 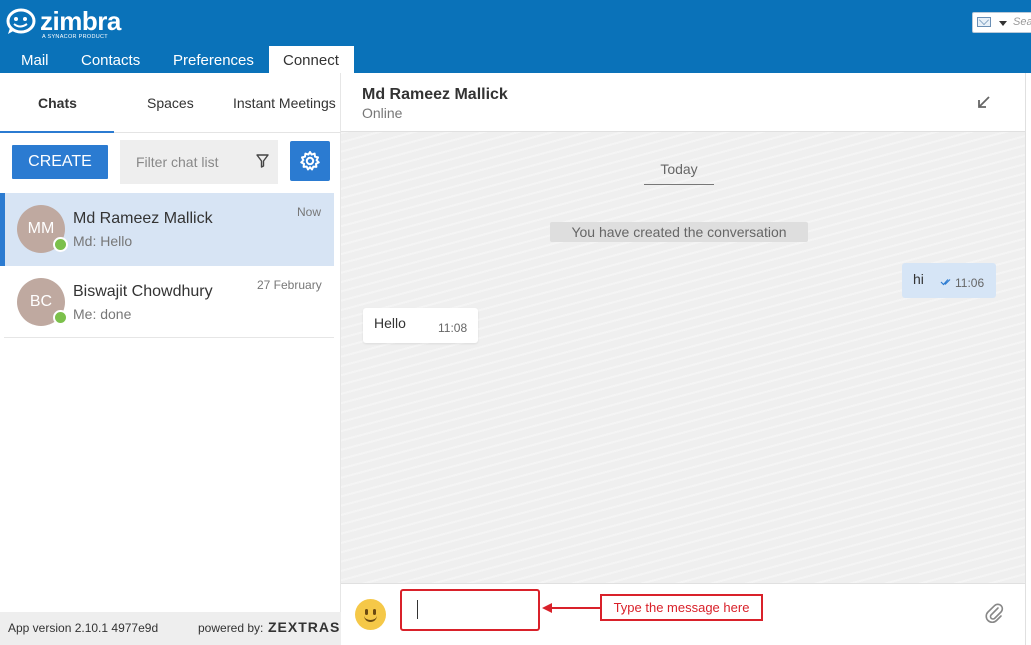 I want to click on selected-indicator, so click(x=2, y=229).